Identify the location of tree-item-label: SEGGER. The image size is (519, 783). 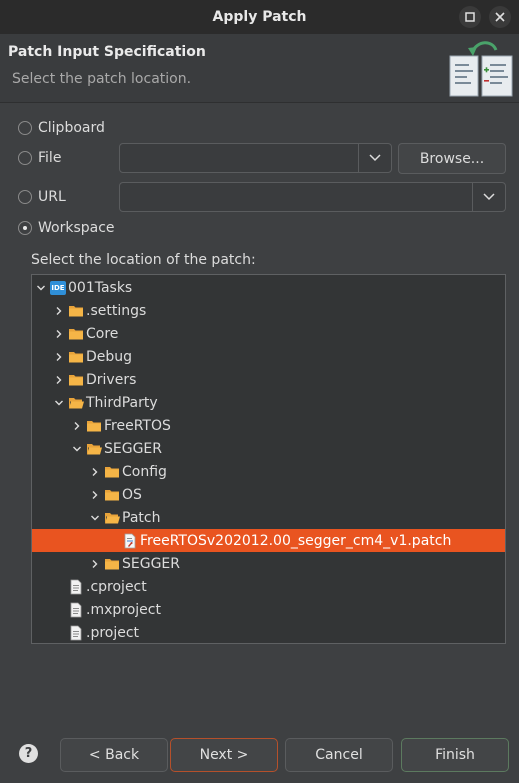
(151, 563).